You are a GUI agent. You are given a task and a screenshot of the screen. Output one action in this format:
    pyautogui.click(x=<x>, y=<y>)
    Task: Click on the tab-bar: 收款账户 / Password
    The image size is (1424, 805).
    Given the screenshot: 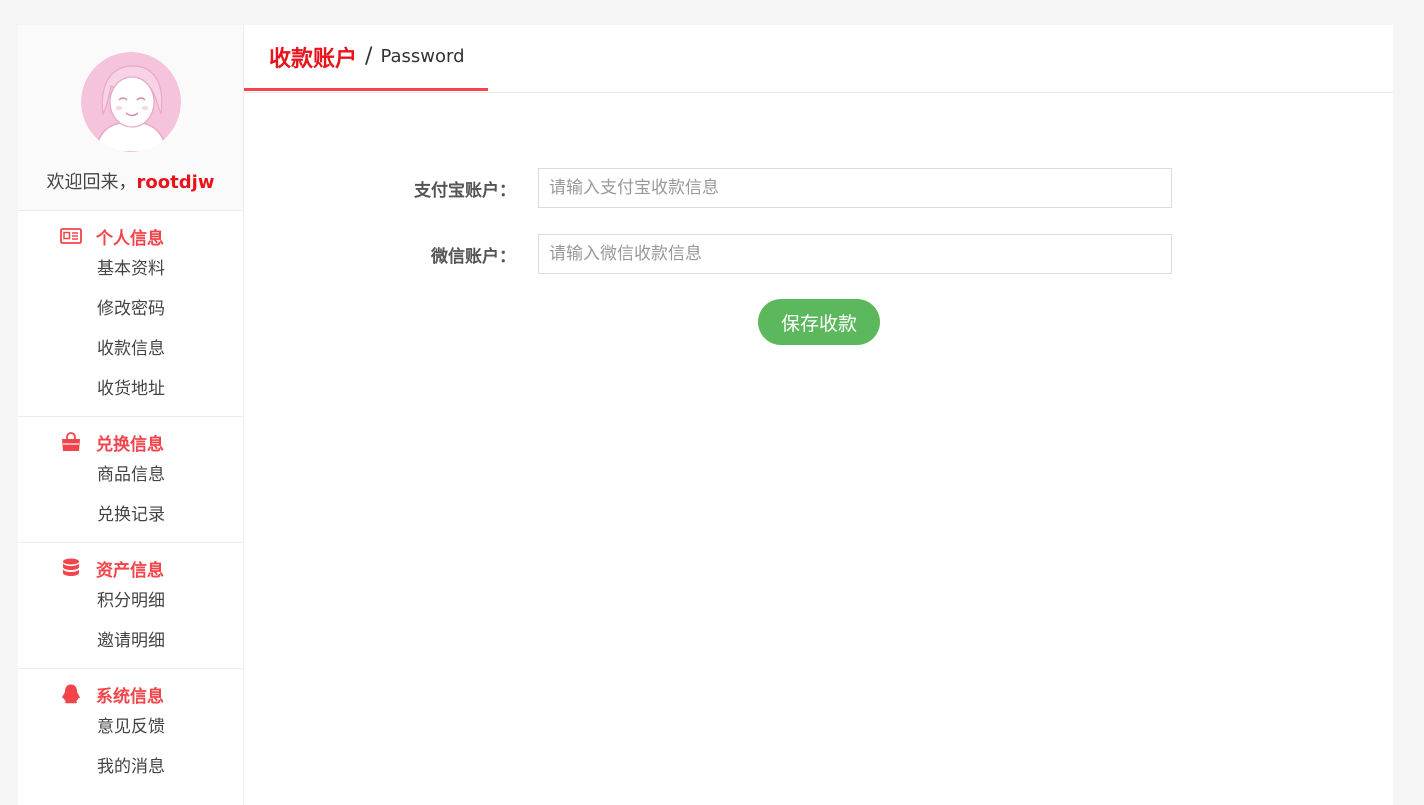 What is the action you would take?
    pyautogui.click(x=818, y=59)
    